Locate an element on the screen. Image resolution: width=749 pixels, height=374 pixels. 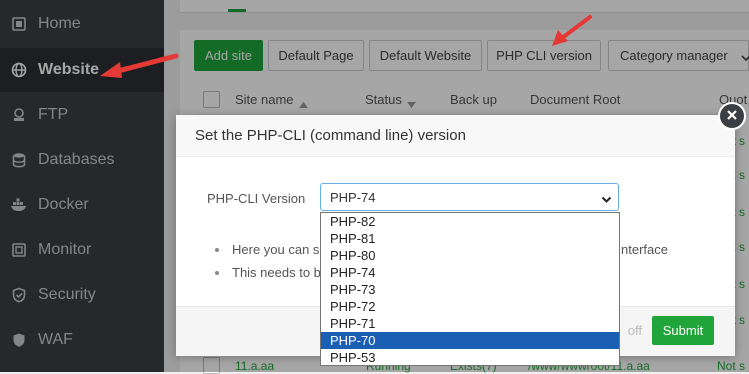
option-php-71: PHP-71 is located at coordinates (470, 323).